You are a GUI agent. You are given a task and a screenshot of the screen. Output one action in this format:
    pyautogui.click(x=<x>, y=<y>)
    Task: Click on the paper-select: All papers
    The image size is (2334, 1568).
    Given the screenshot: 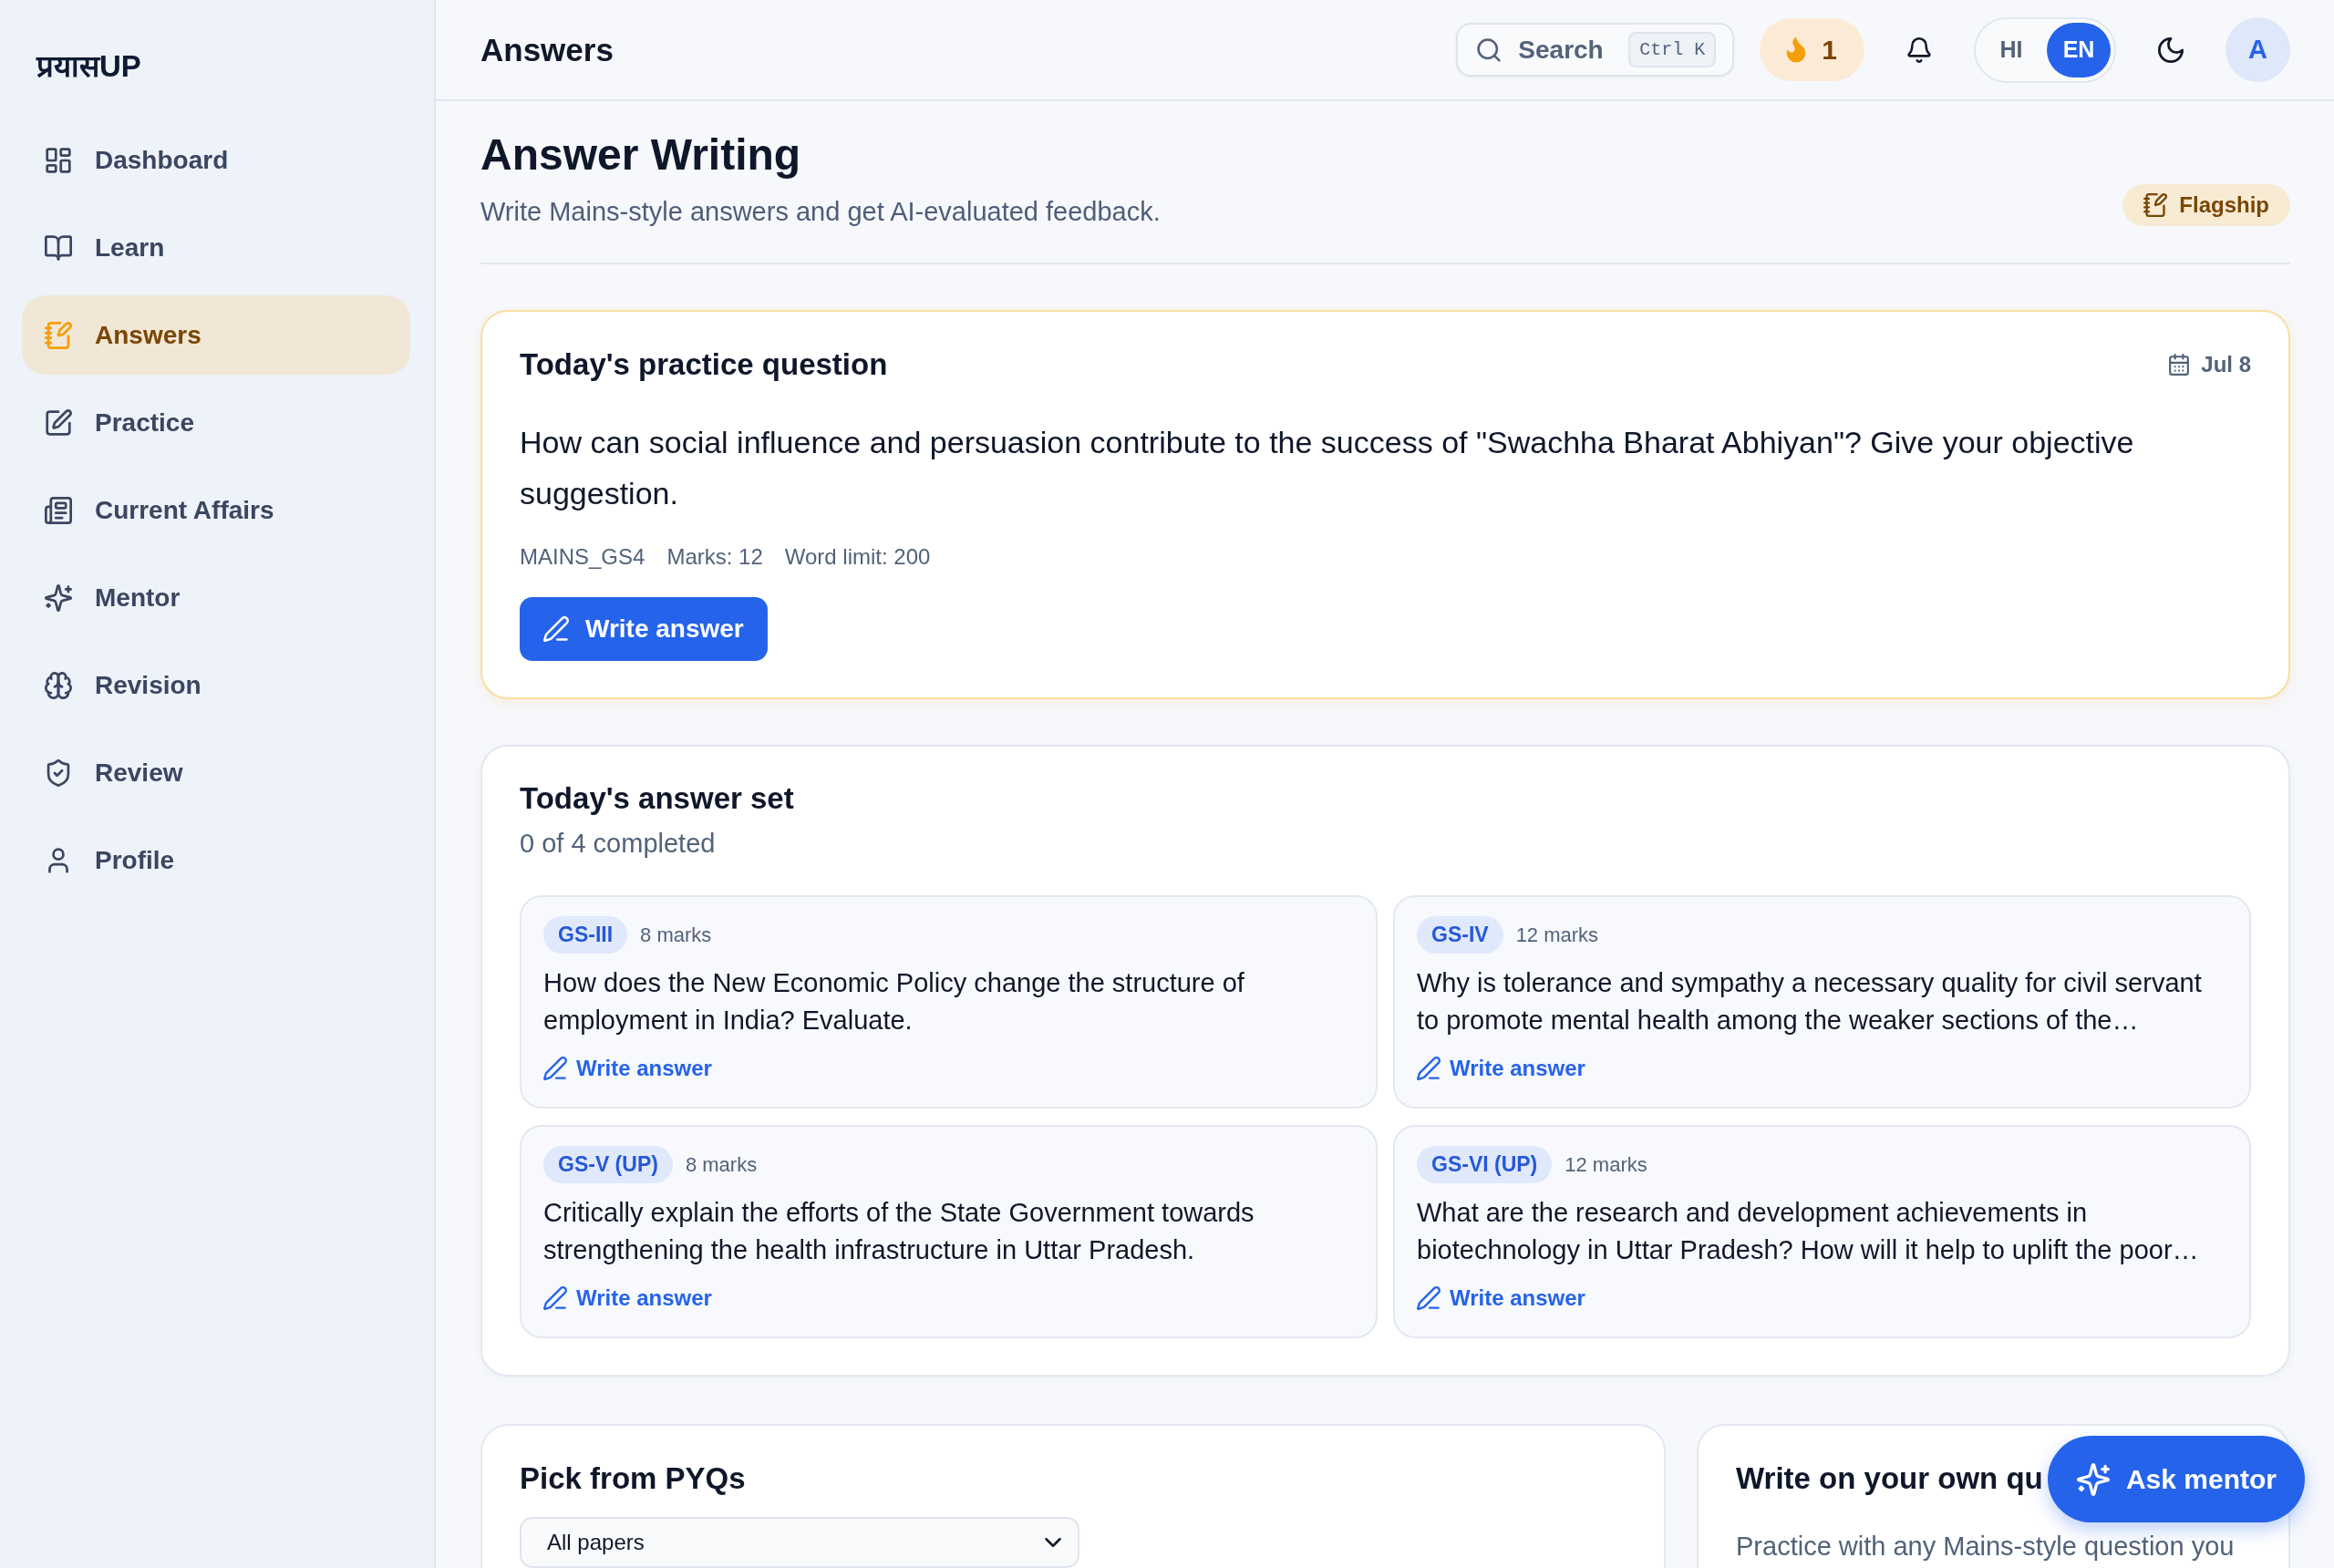 What is the action you would take?
    pyautogui.click(x=800, y=1542)
    